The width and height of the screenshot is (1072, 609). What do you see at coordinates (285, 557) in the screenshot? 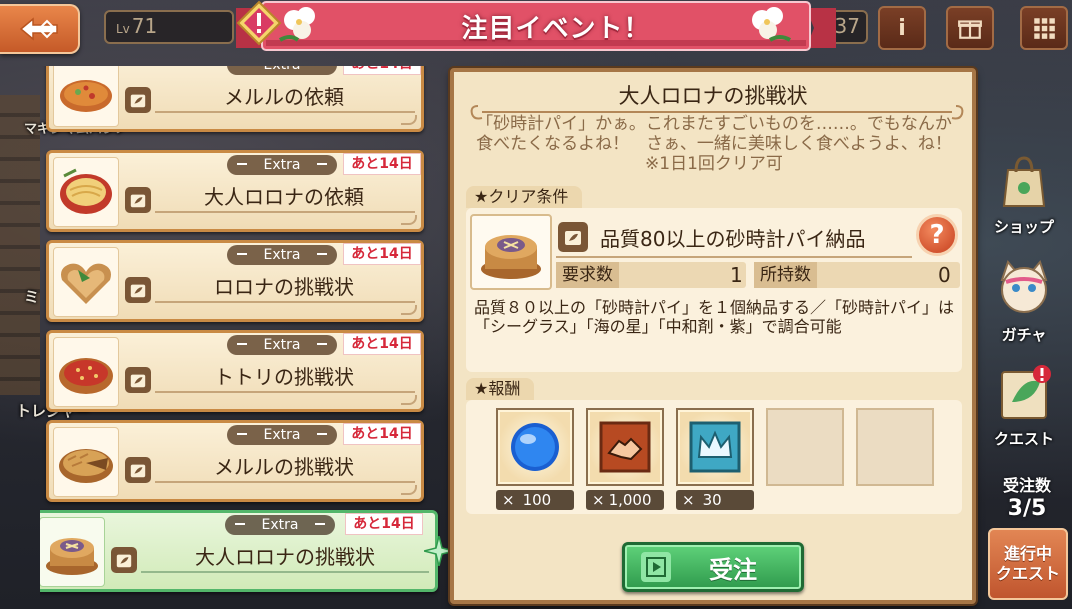
I see `quest-title: 大人ロロナの挑戦状` at bounding box center [285, 557].